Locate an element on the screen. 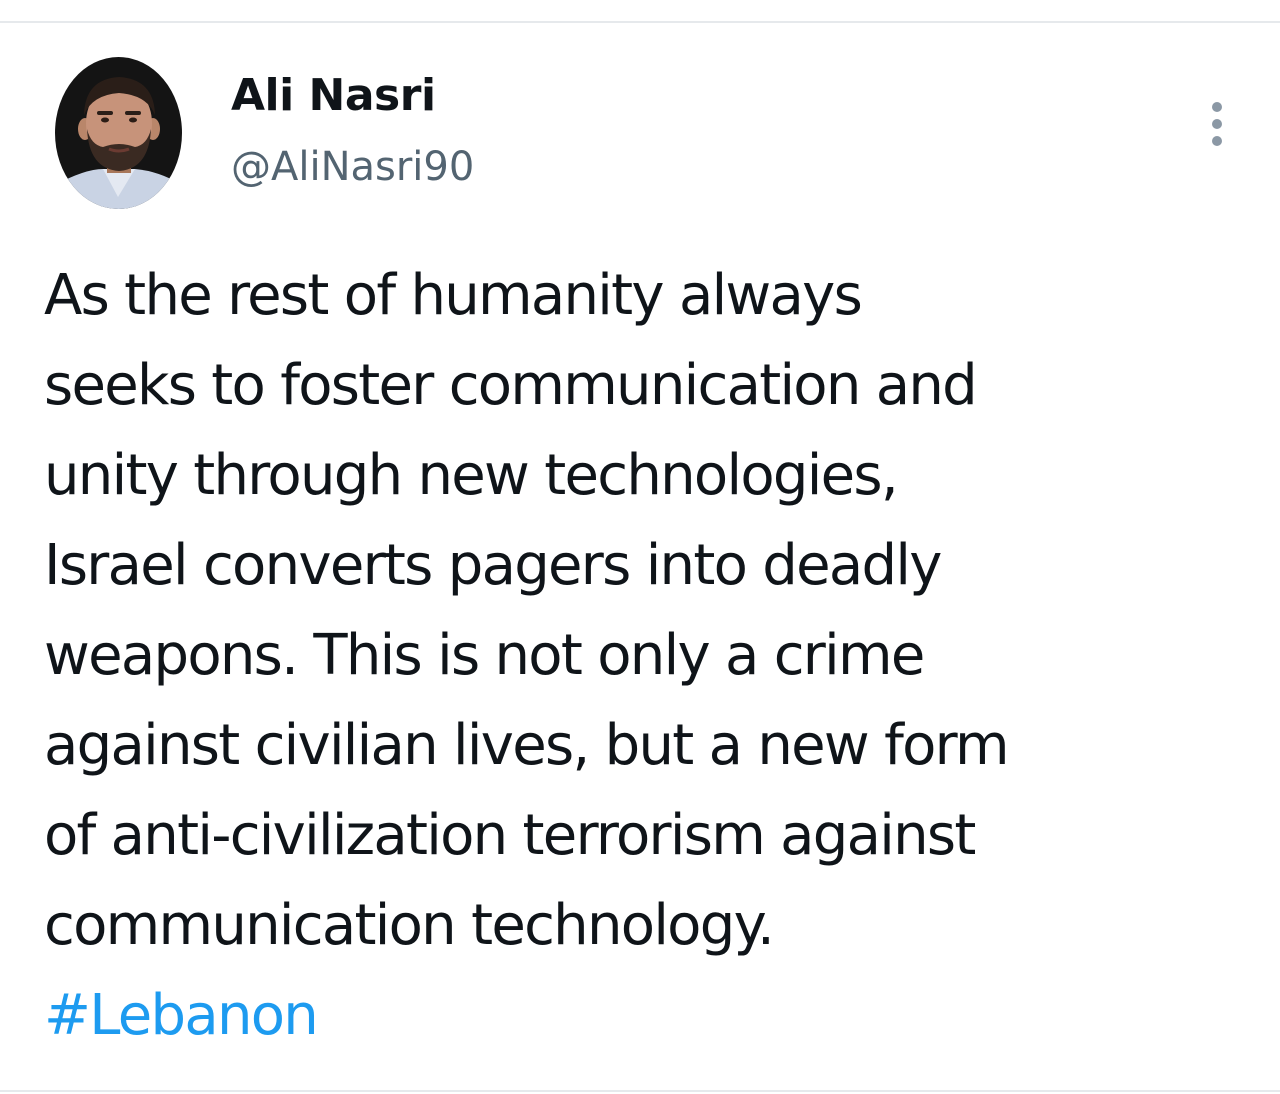 The width and height of the screenshot is (1280, 1094). tweet-text-line: weapons. This is not only a crime is located at coordinates (484, 655).